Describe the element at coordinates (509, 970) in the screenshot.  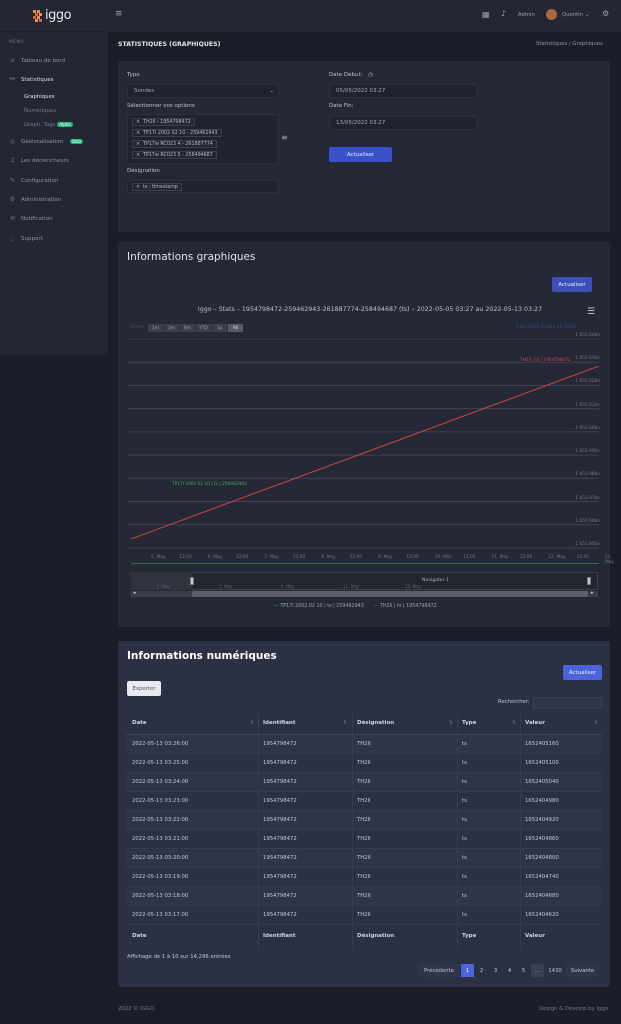
I see `page-button: 4` at that location.